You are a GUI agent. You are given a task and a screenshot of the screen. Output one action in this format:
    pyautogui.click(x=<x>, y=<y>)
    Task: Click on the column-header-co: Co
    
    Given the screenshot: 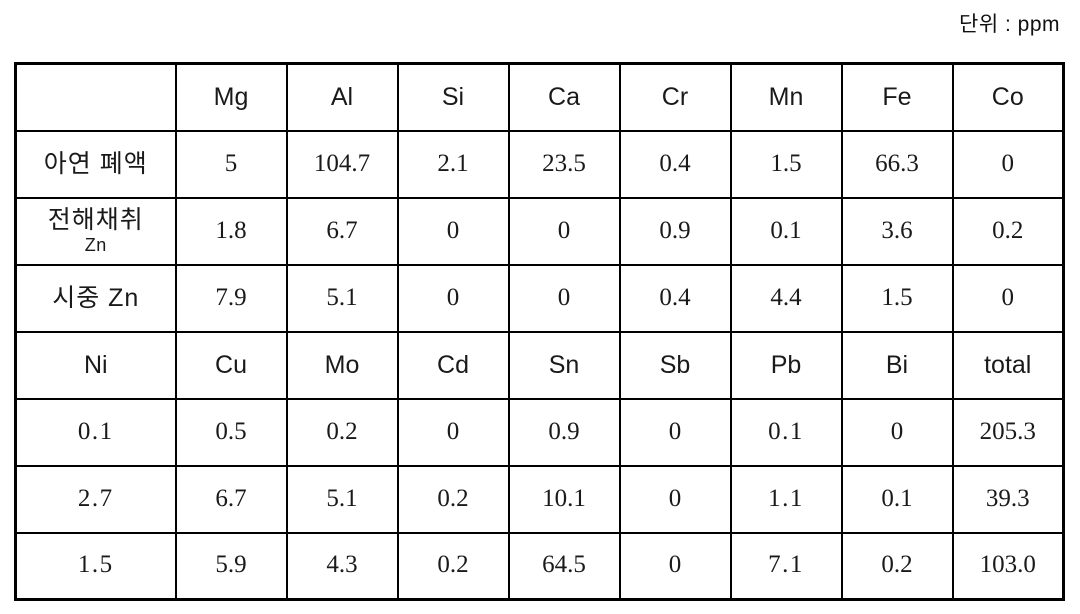 What is the action you would take?
    pyautogui.click(x=1008, y=97)
    